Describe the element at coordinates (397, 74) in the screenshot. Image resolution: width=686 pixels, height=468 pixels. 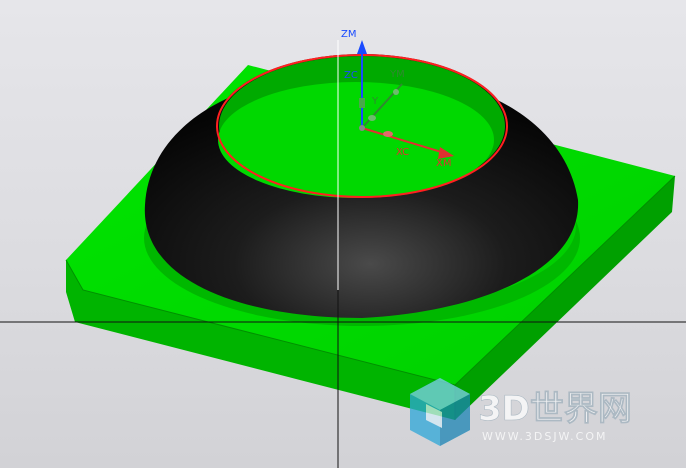
I see `axis-label-ym: YM` at that location.